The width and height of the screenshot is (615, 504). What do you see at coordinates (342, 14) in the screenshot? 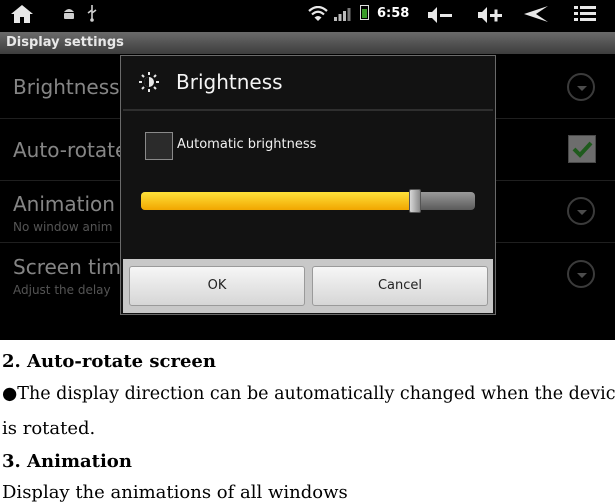
I see `signal-icon` at bounding box center [342, 14].